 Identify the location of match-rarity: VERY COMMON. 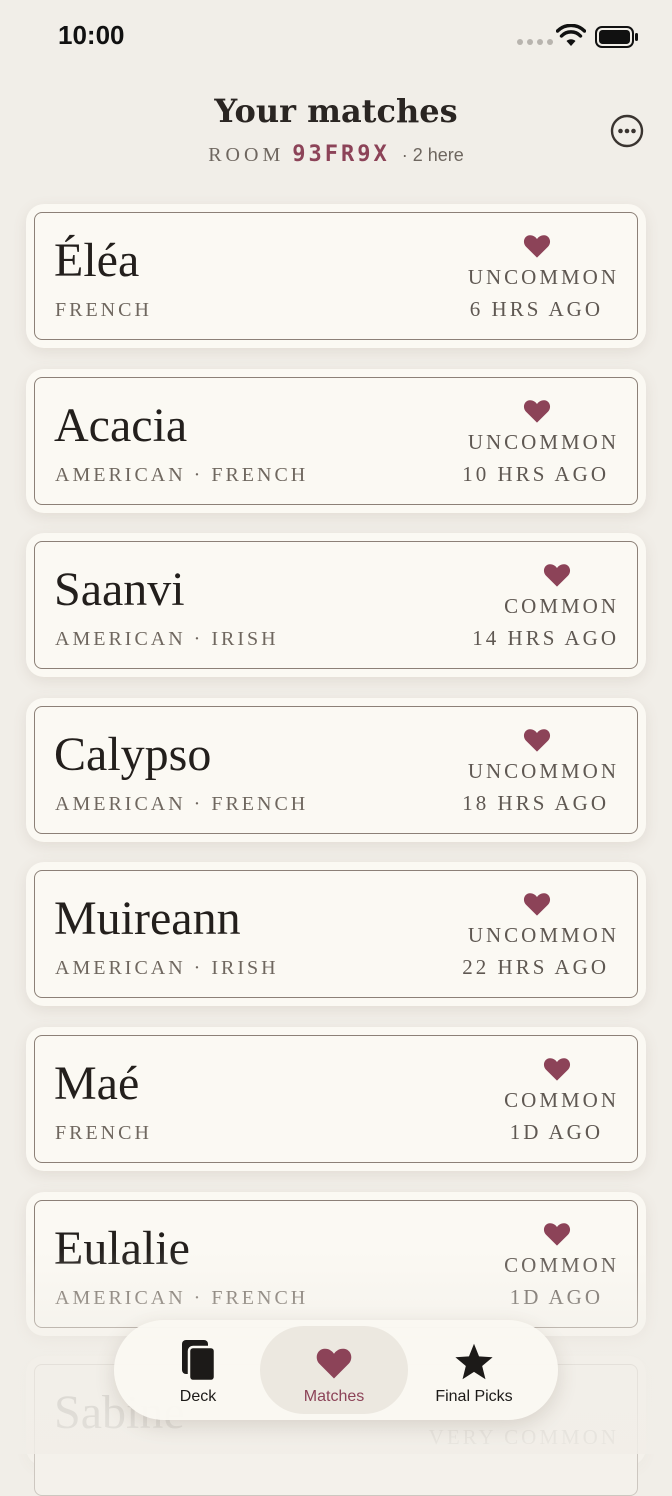
(523, 1437).